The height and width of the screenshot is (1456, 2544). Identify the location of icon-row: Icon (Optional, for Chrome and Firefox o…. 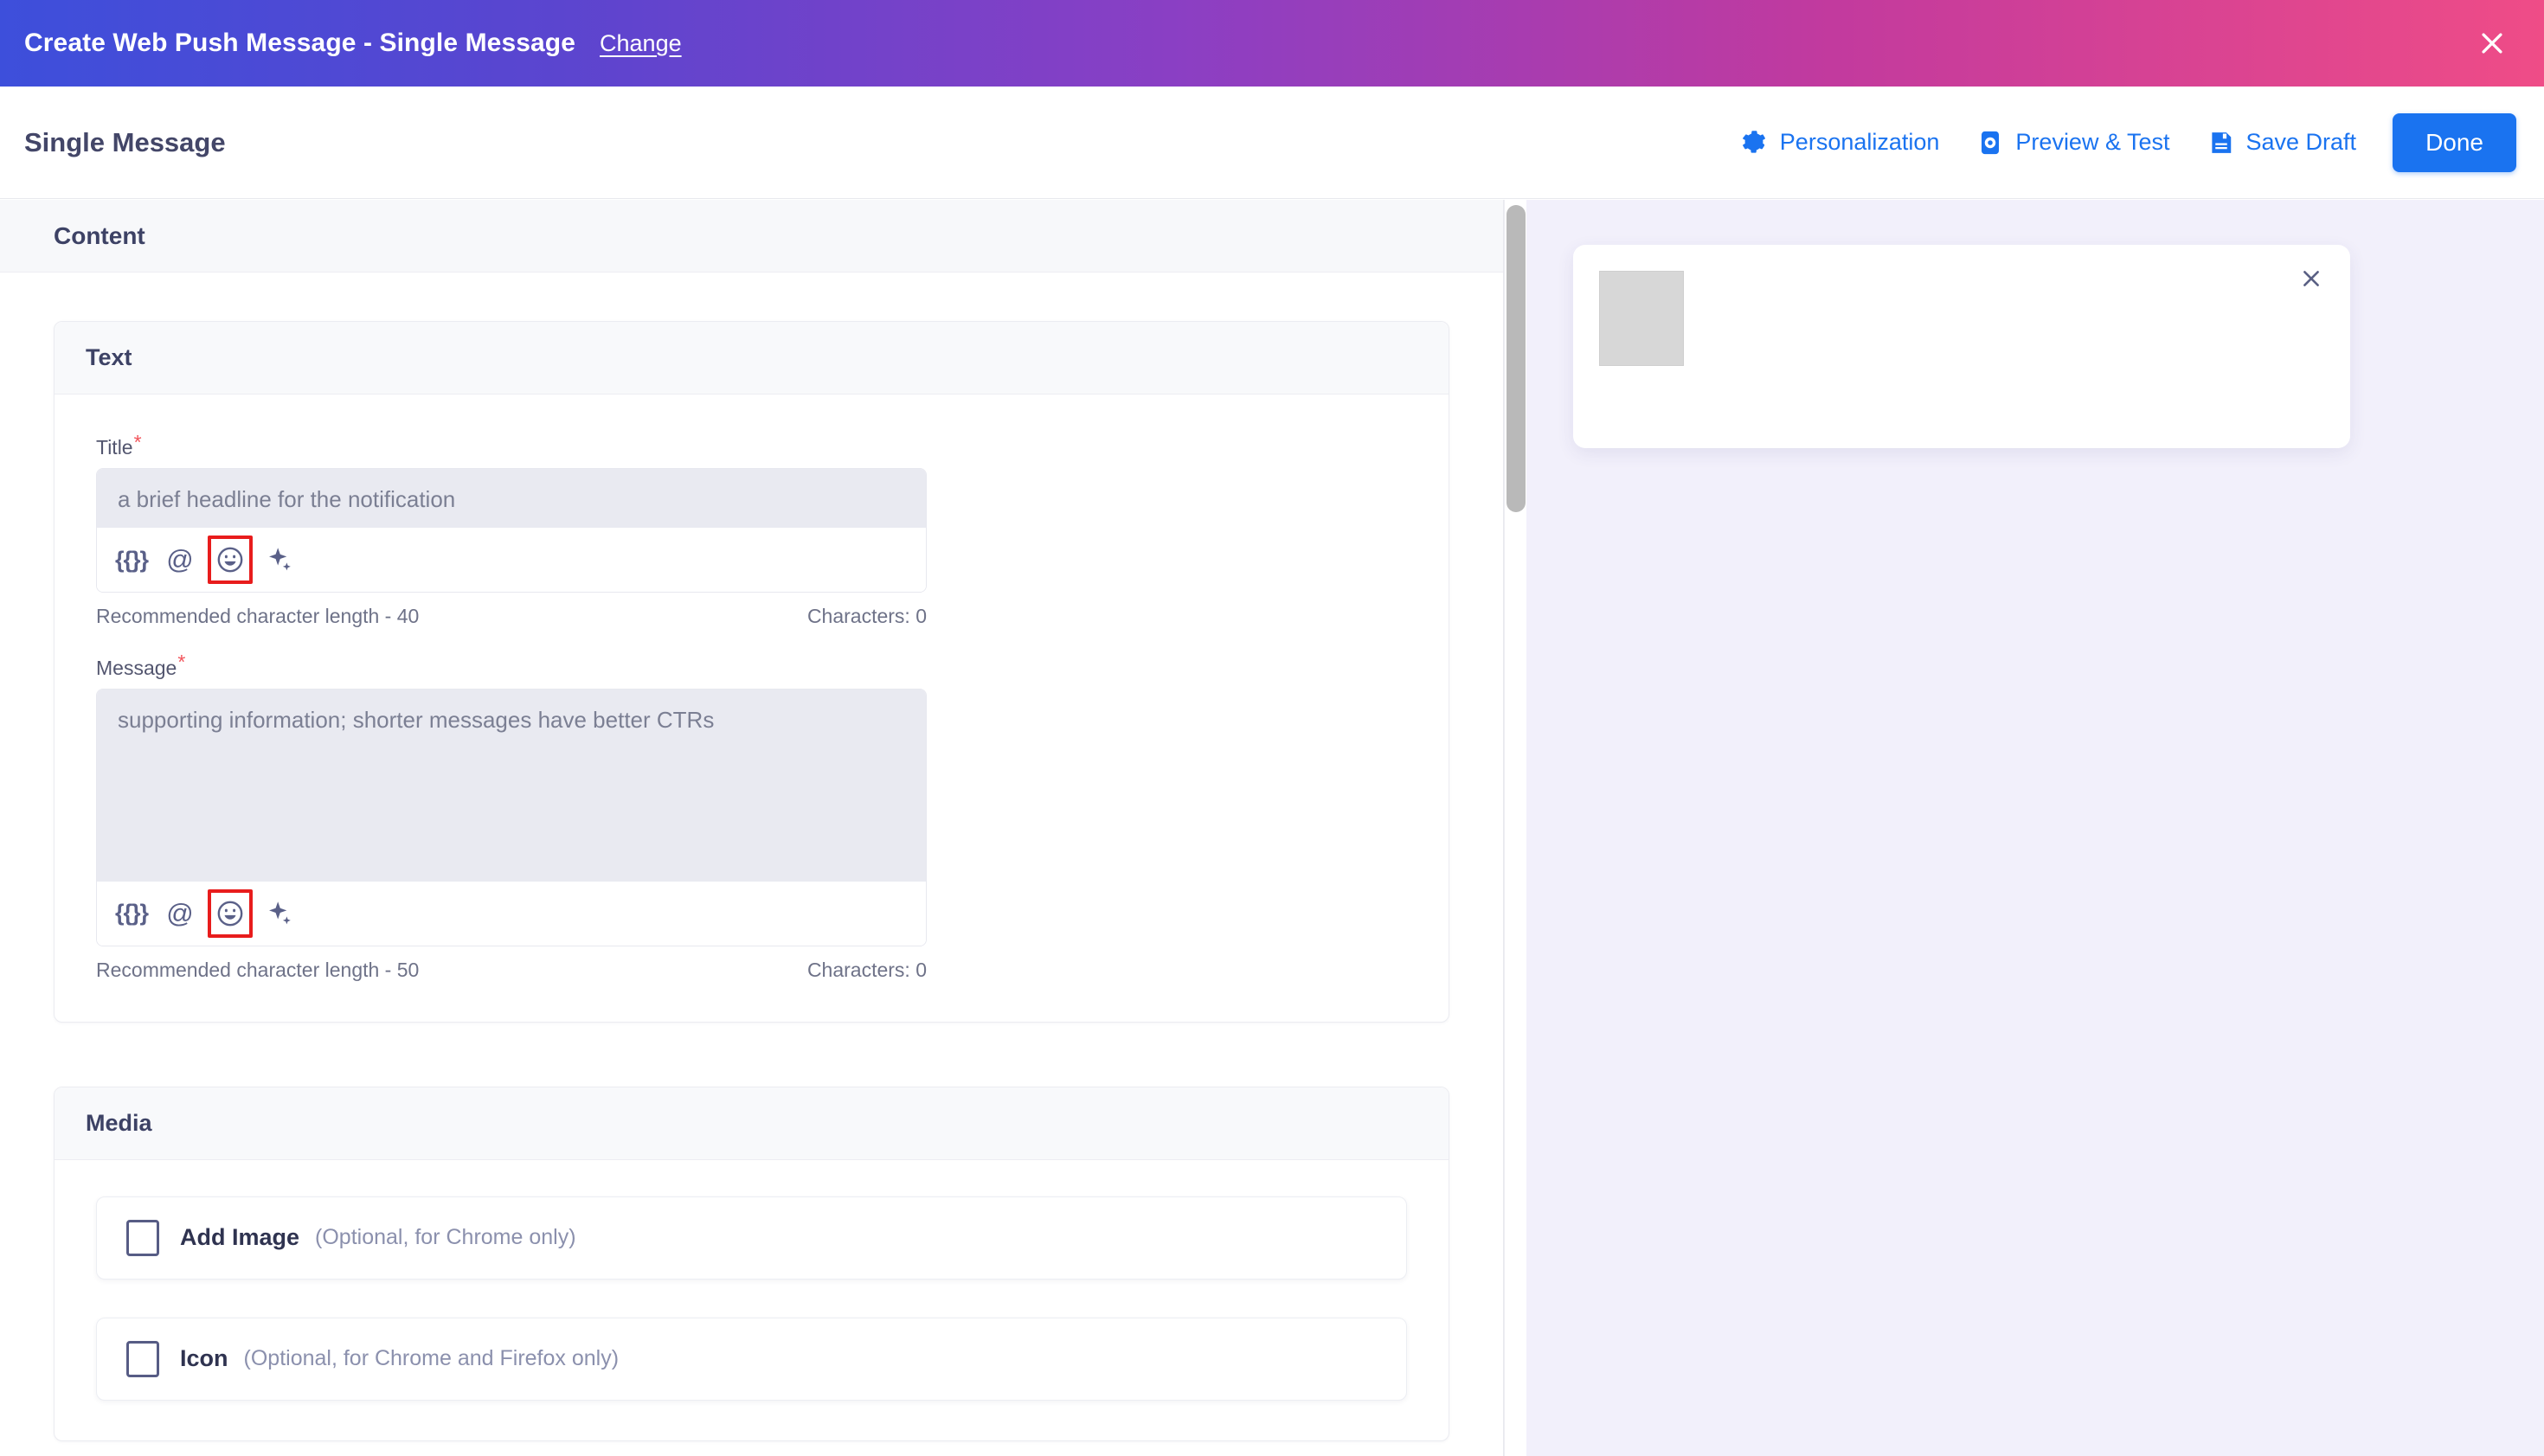
(751, 1359).